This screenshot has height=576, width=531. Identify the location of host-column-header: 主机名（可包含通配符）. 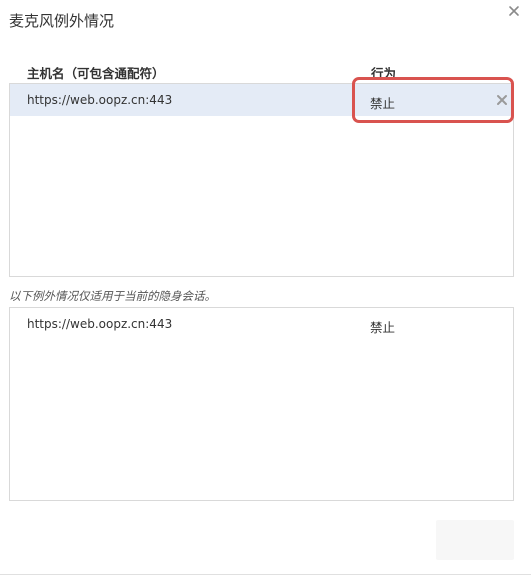
(96, 73).